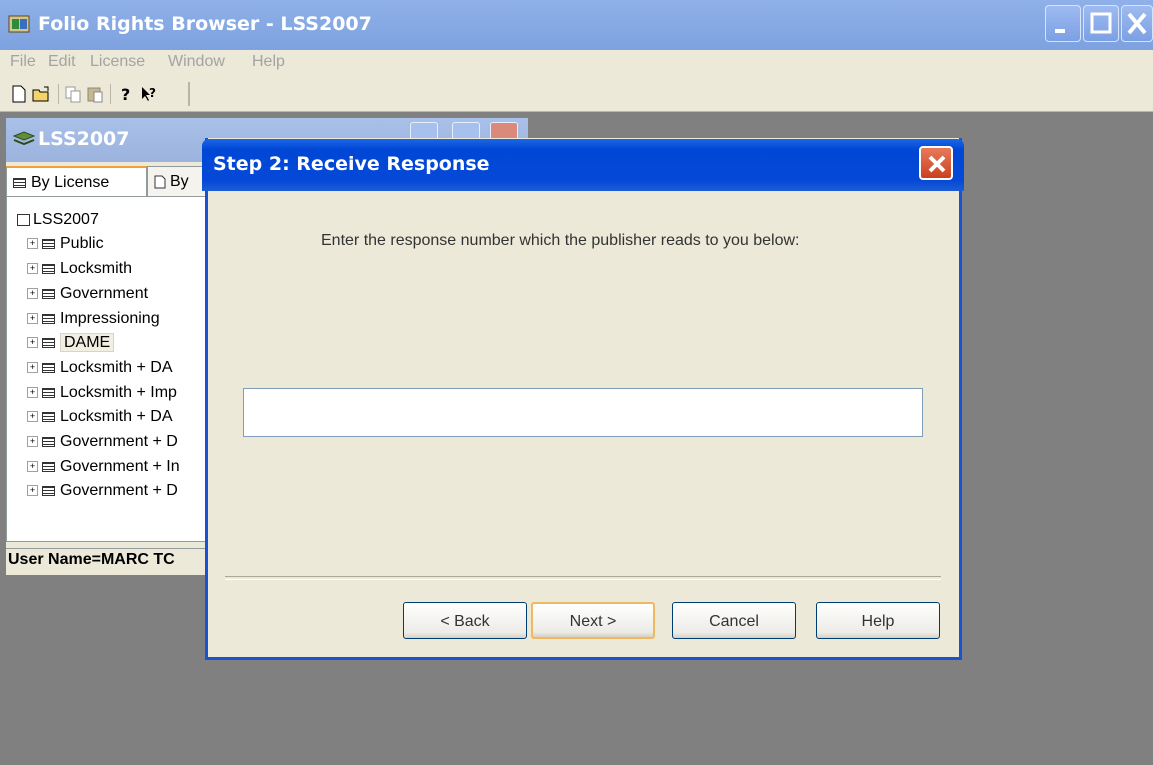 The height and width of the screenshot is (765, 1153). What do you see at coordinates (576, 63) in the screenshot?
I see `menu-bar: File Edit License Window Help` at bounding box center [576, 63].